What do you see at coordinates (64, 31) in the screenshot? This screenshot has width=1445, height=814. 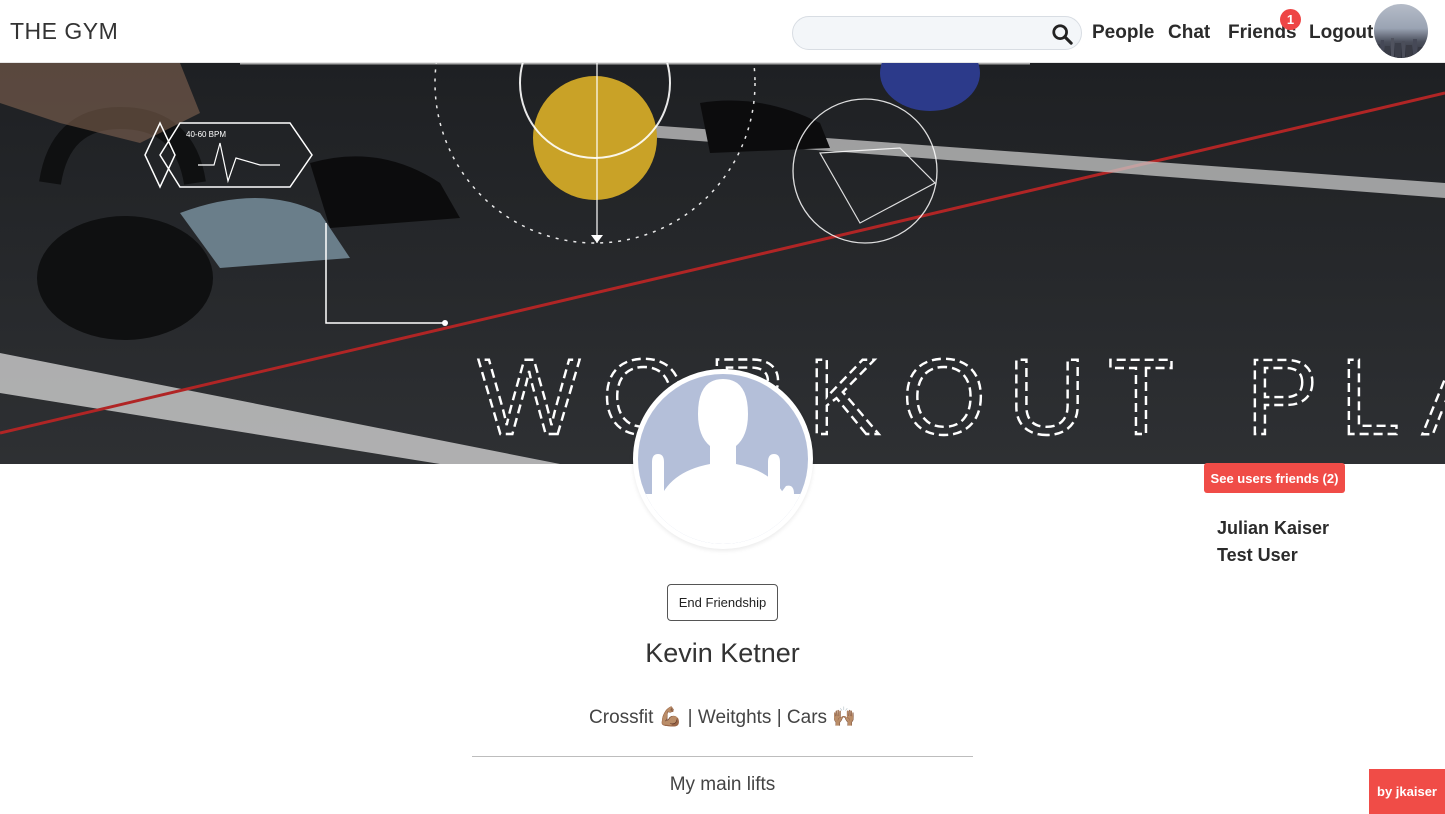 I see `brand-logo: THE GYM` at bounding box center [64, 31].